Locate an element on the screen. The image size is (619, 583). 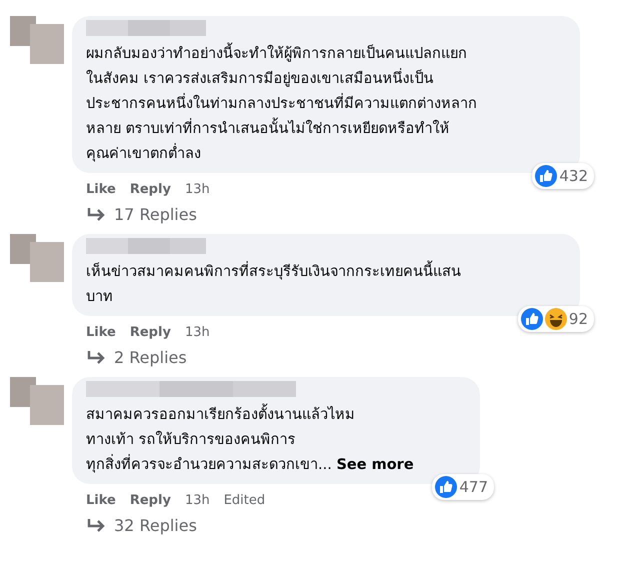
reaction-badge: 92 is located at coordinates (556, 319).